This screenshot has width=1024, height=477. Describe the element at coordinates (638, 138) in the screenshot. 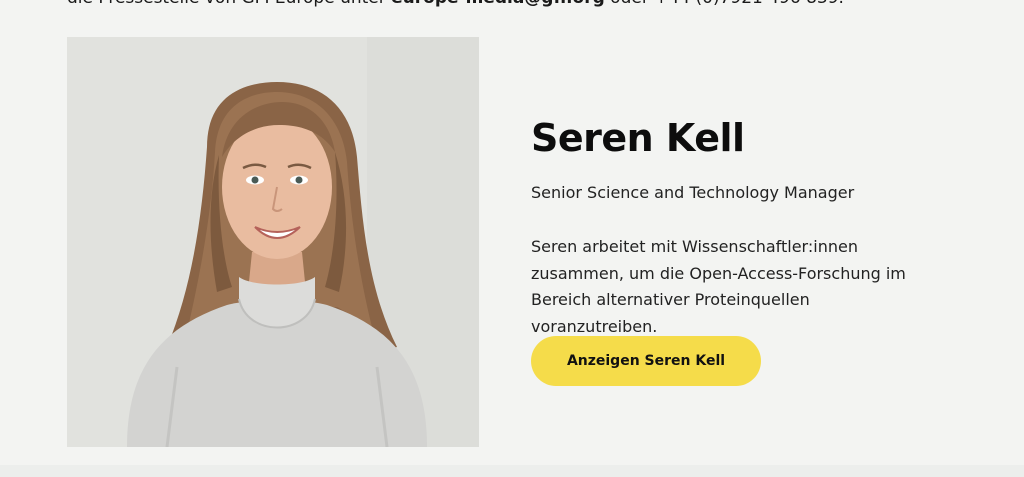

I see `profile-name: Seren Kell` at that location.